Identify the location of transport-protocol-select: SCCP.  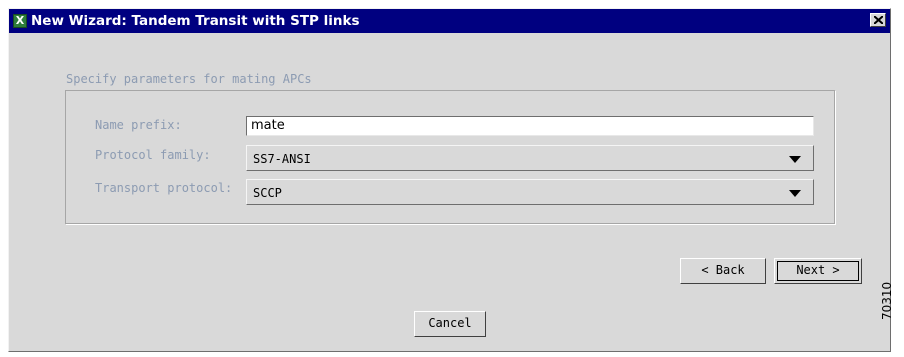
(530, 192).